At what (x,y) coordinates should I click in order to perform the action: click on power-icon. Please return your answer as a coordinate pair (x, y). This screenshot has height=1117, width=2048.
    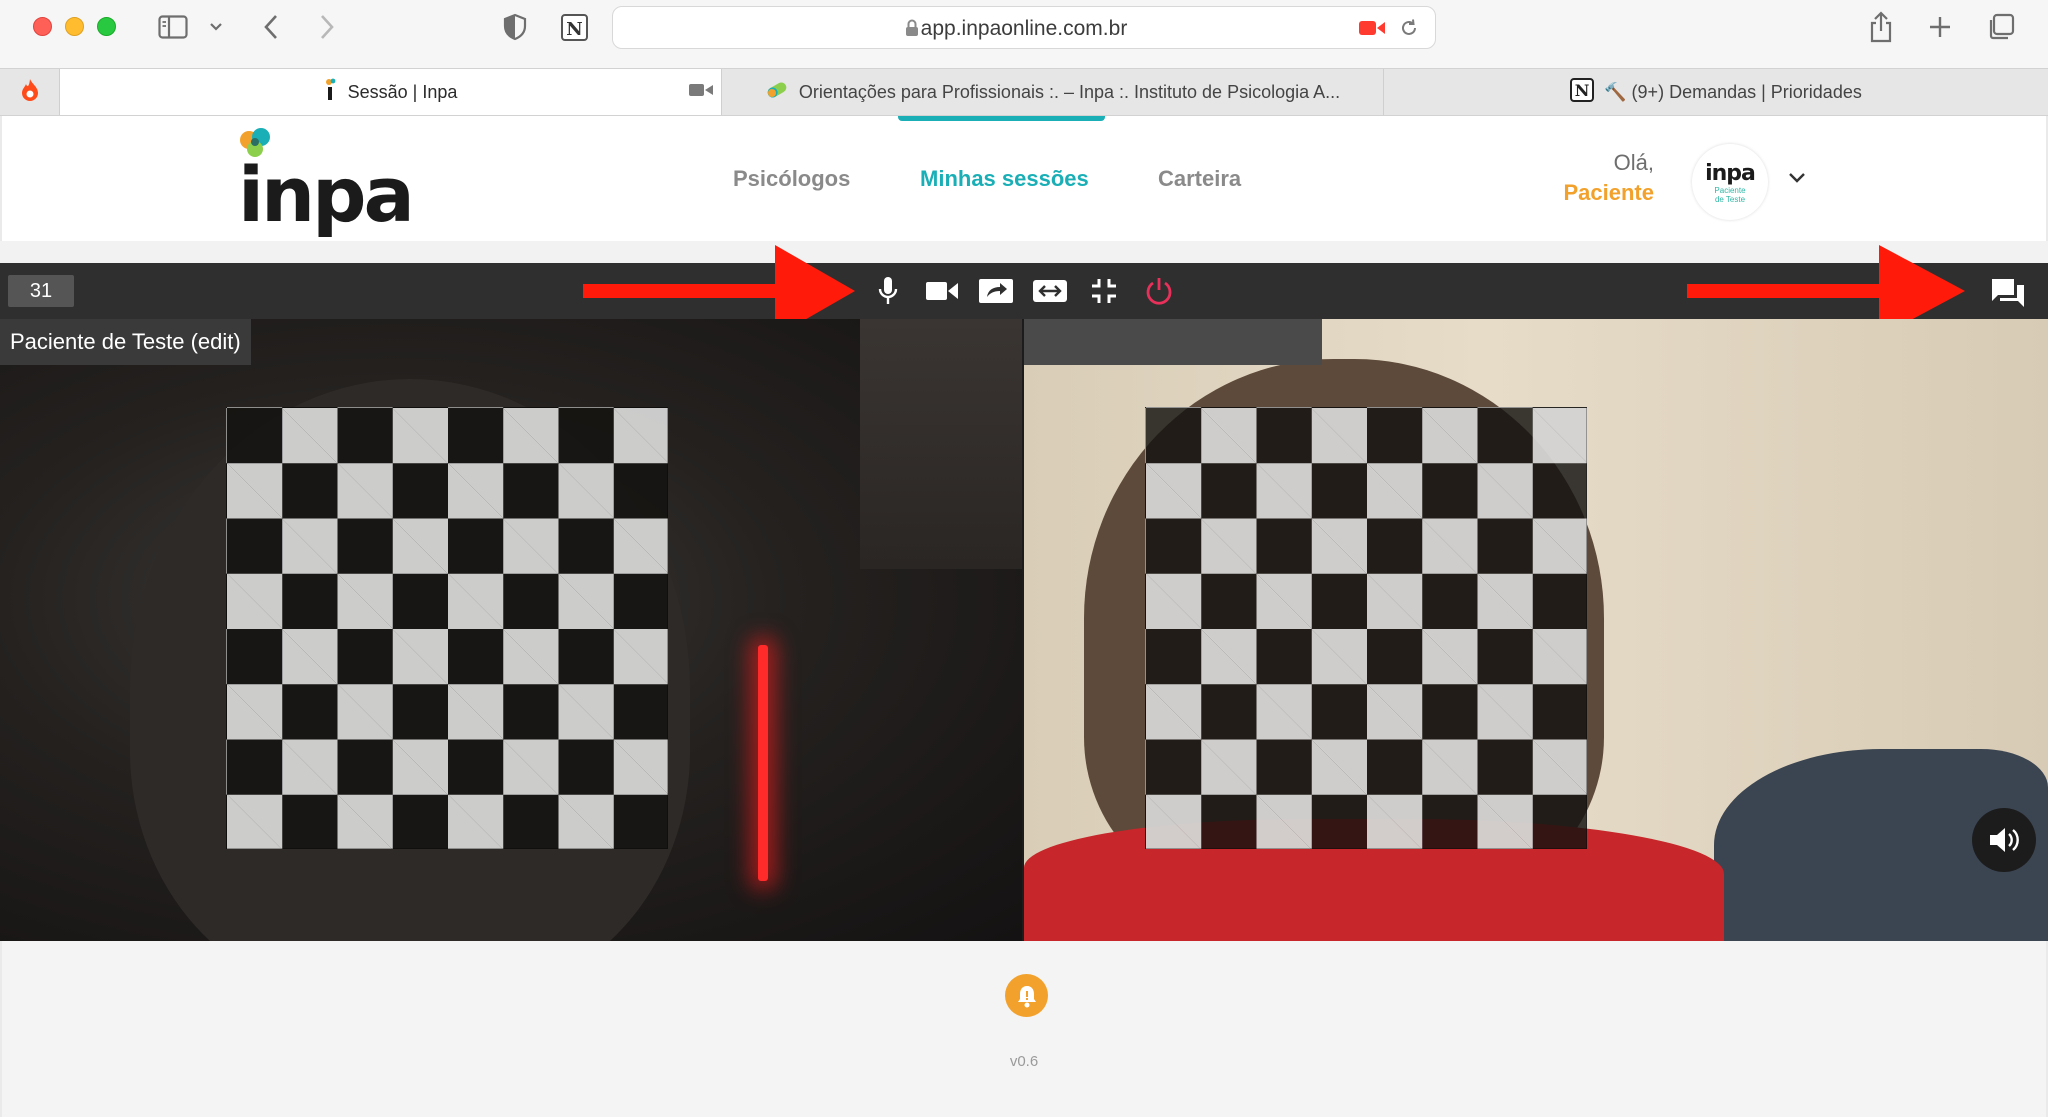
    Looking at the image, I should click on (1159, 291).